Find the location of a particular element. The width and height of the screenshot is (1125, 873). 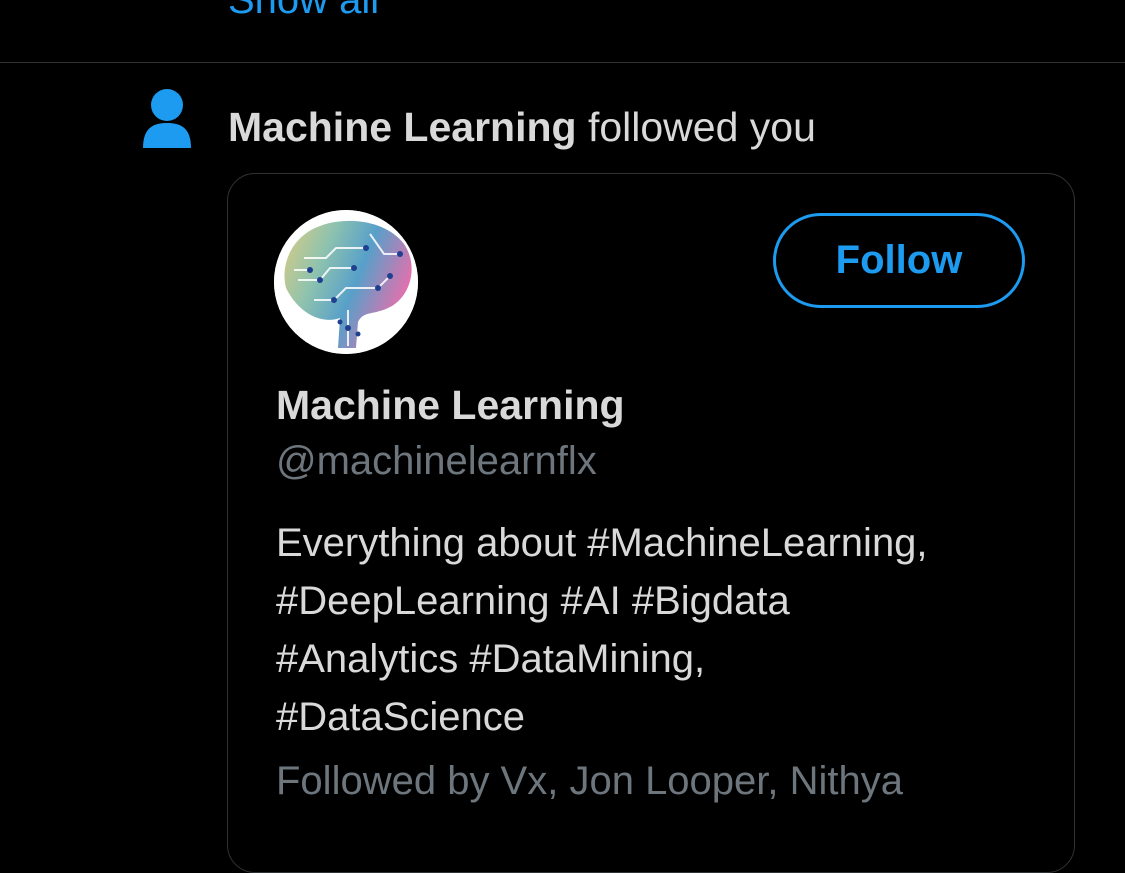

bio-line: #DeepLearning #AI #Bigdata is located at coordinates (533, 601).